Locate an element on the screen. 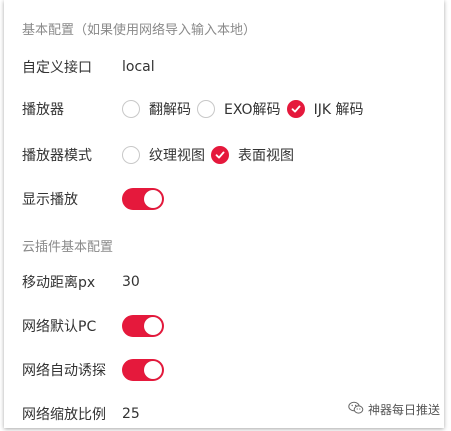  player-option-hard-decode: 翻解码 is located at coordinates (156, 109).